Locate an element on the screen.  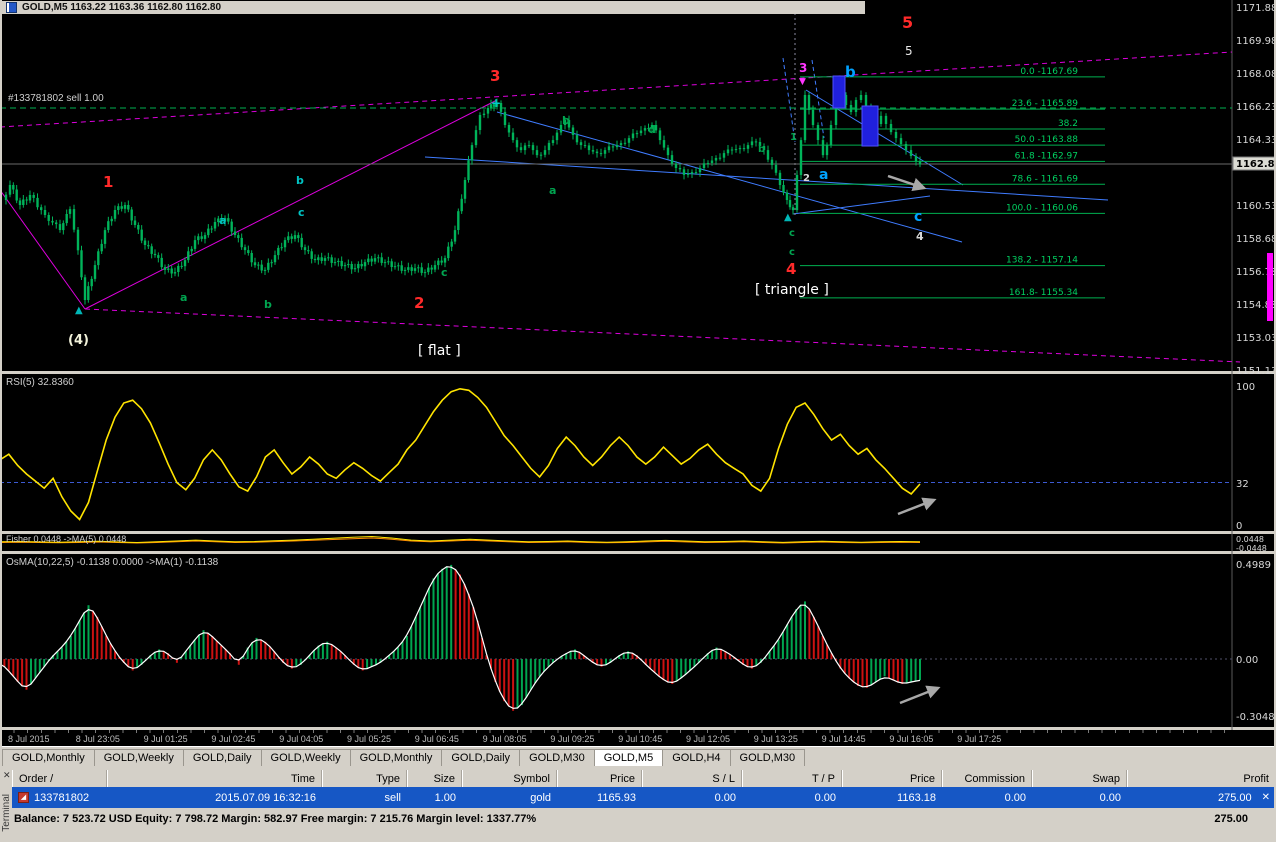
svg-text: 78.6 - 1161.69 is located at coordinates (1045, 179).